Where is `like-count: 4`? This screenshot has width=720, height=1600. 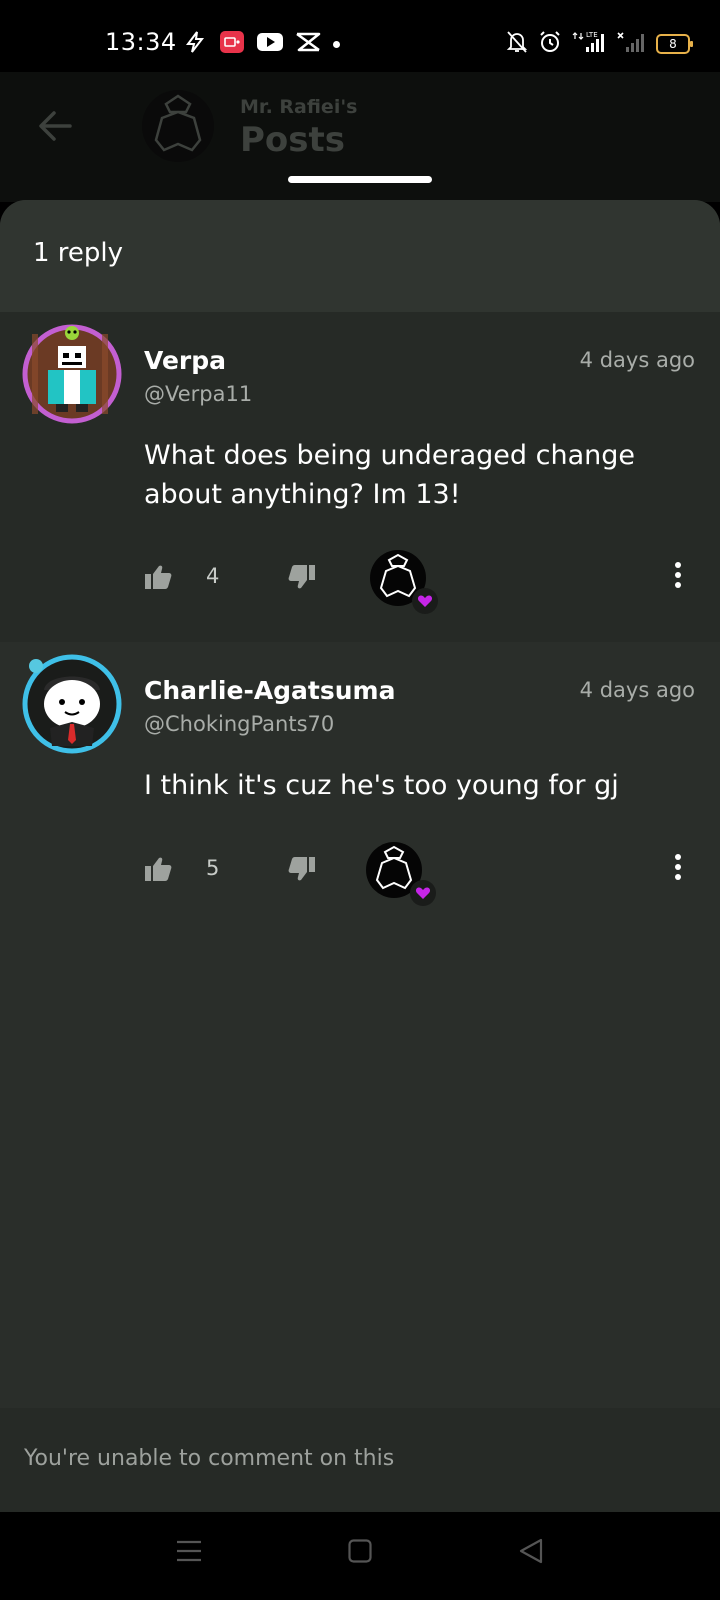 like-count: 4 is located at coordinates (213, 576).